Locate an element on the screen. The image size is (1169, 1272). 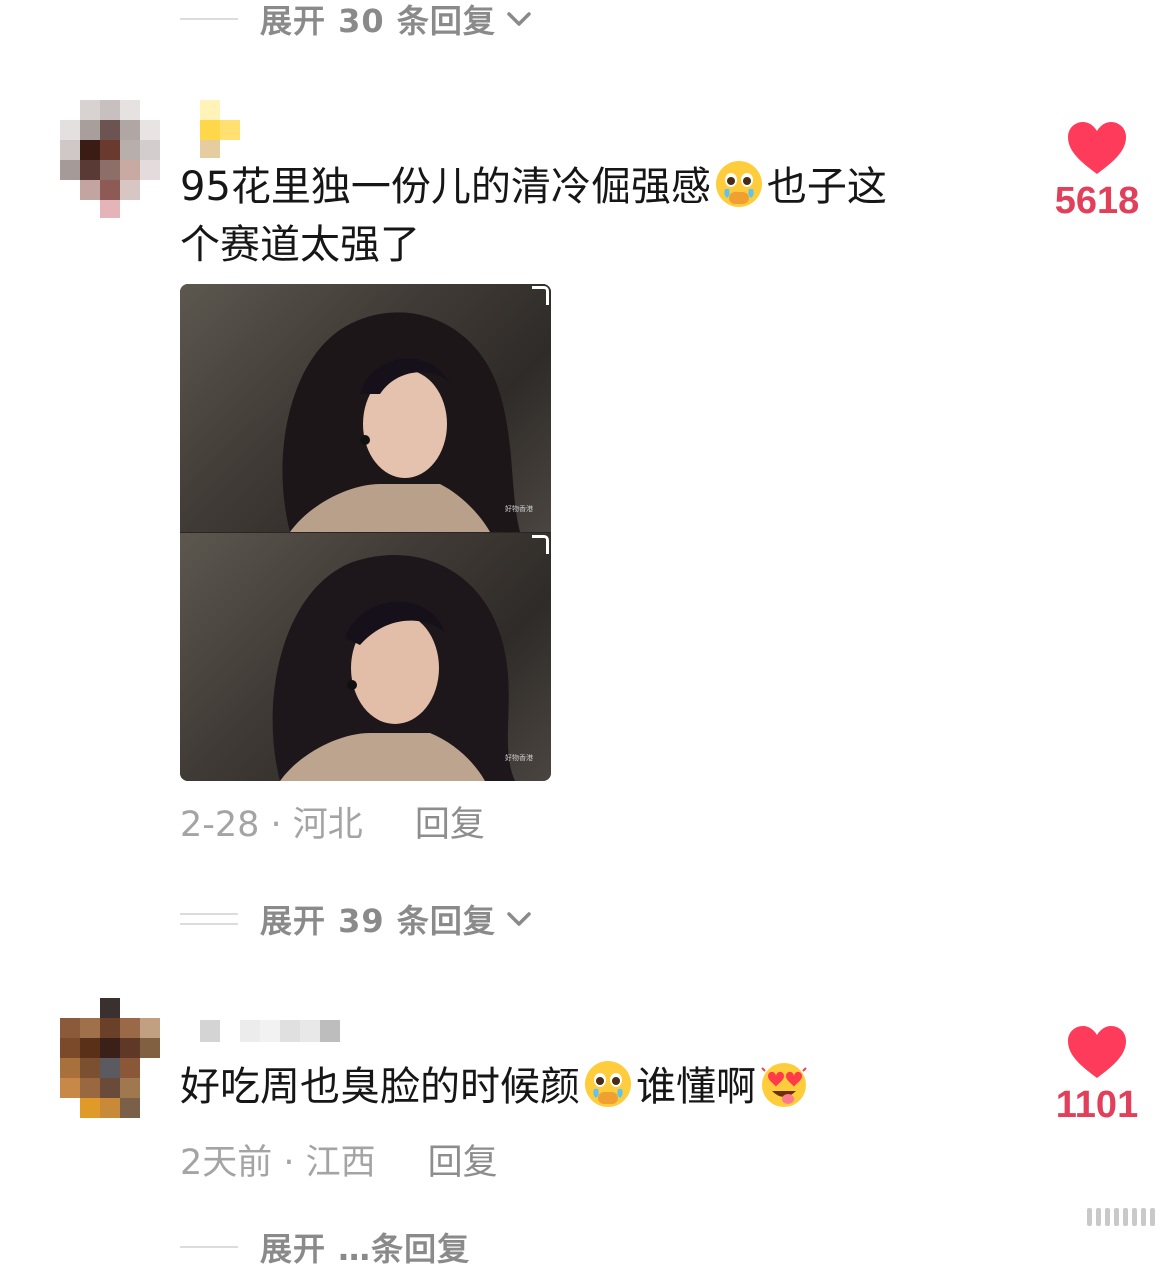
comment-text-part: 也子这 is located at coordinates (826, 187).